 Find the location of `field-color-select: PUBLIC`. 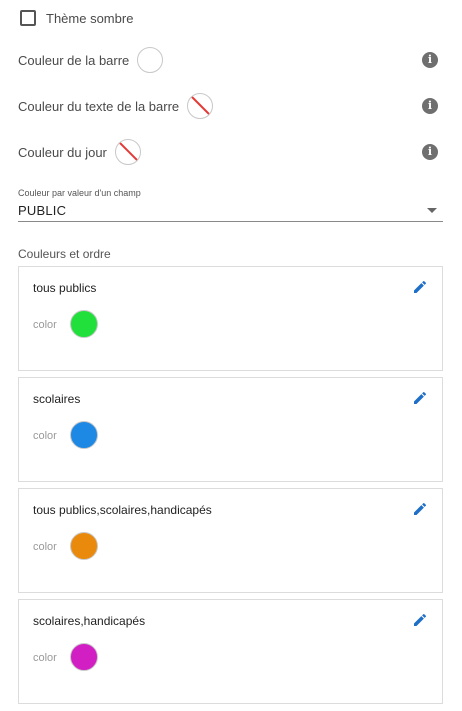

field-color-select: PUBLIC is located at coordinates (230, 211).